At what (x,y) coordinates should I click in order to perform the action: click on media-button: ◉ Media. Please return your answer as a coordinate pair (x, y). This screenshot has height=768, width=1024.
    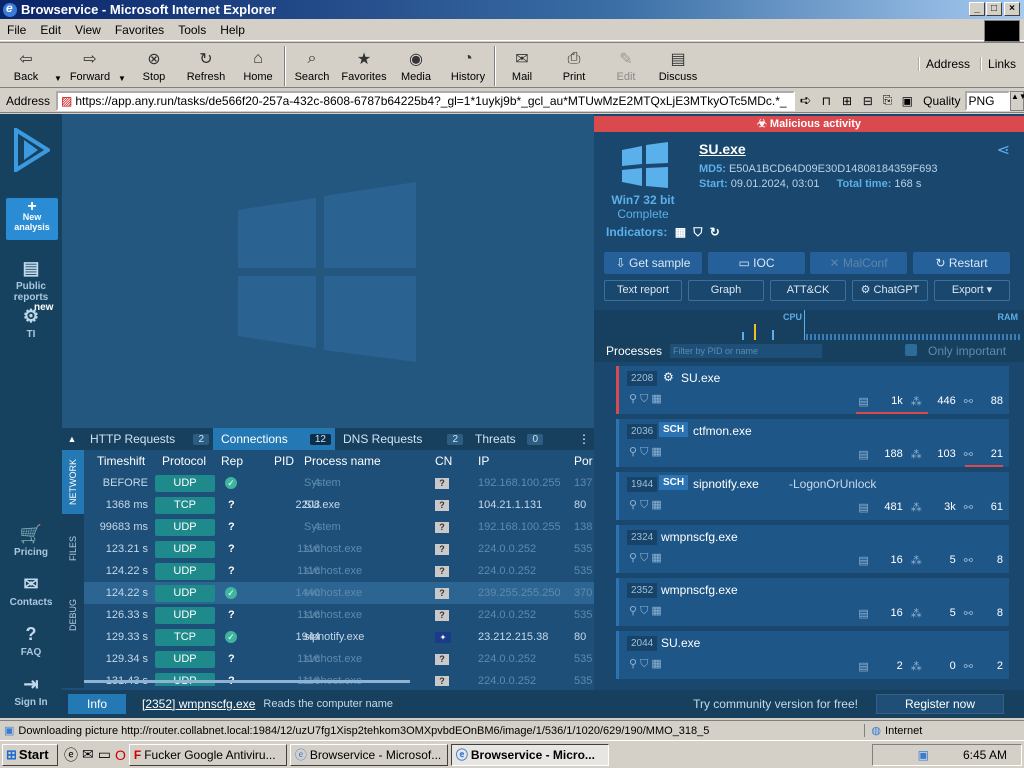
    Looking at the image, I should click on (416, 65).